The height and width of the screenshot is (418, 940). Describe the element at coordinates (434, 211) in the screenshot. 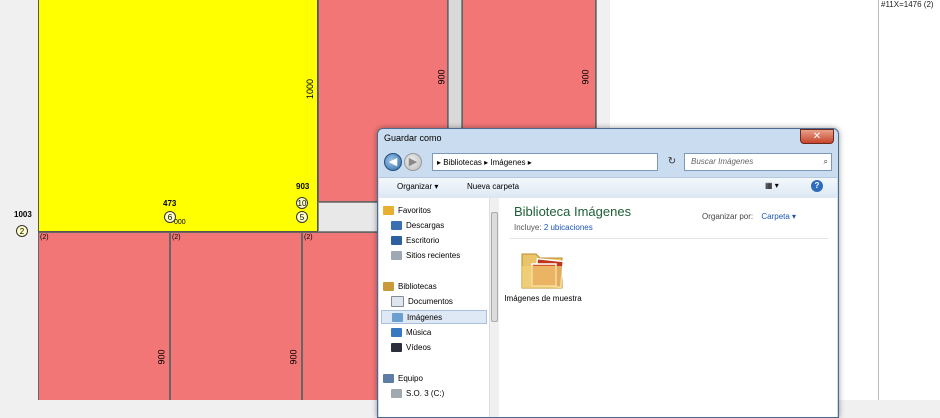

I see `sidebar-item-favoritos: Favoritos` at that location.